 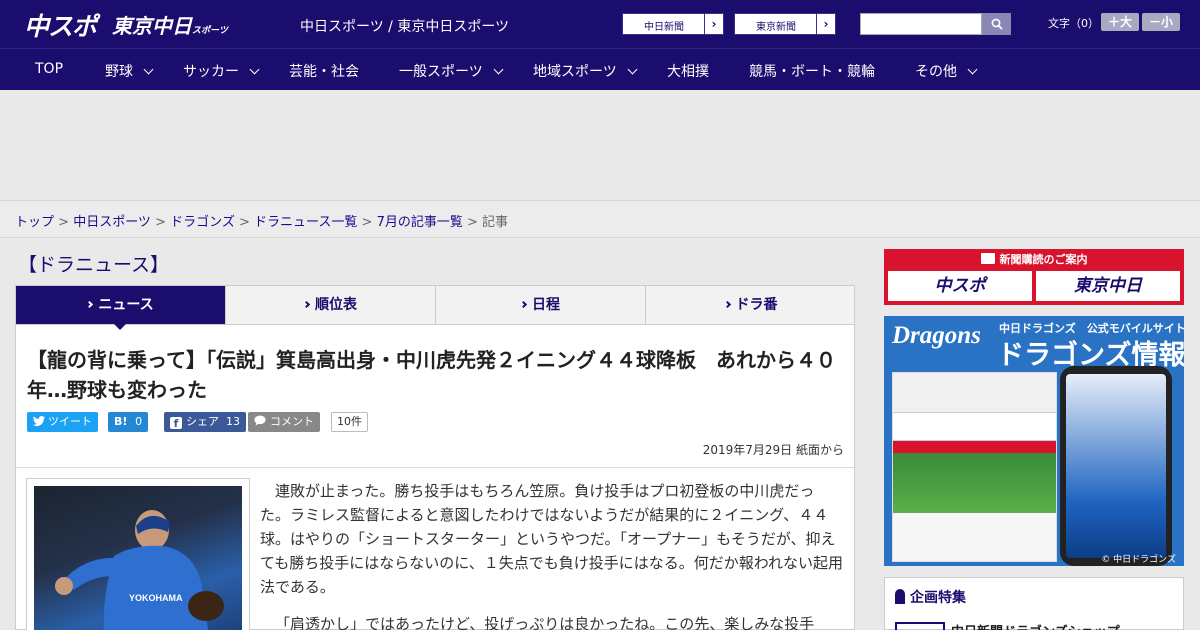 I want to click on tokyo-shimbun-link: 東京新聞 ›, so click(x=785, y=24).